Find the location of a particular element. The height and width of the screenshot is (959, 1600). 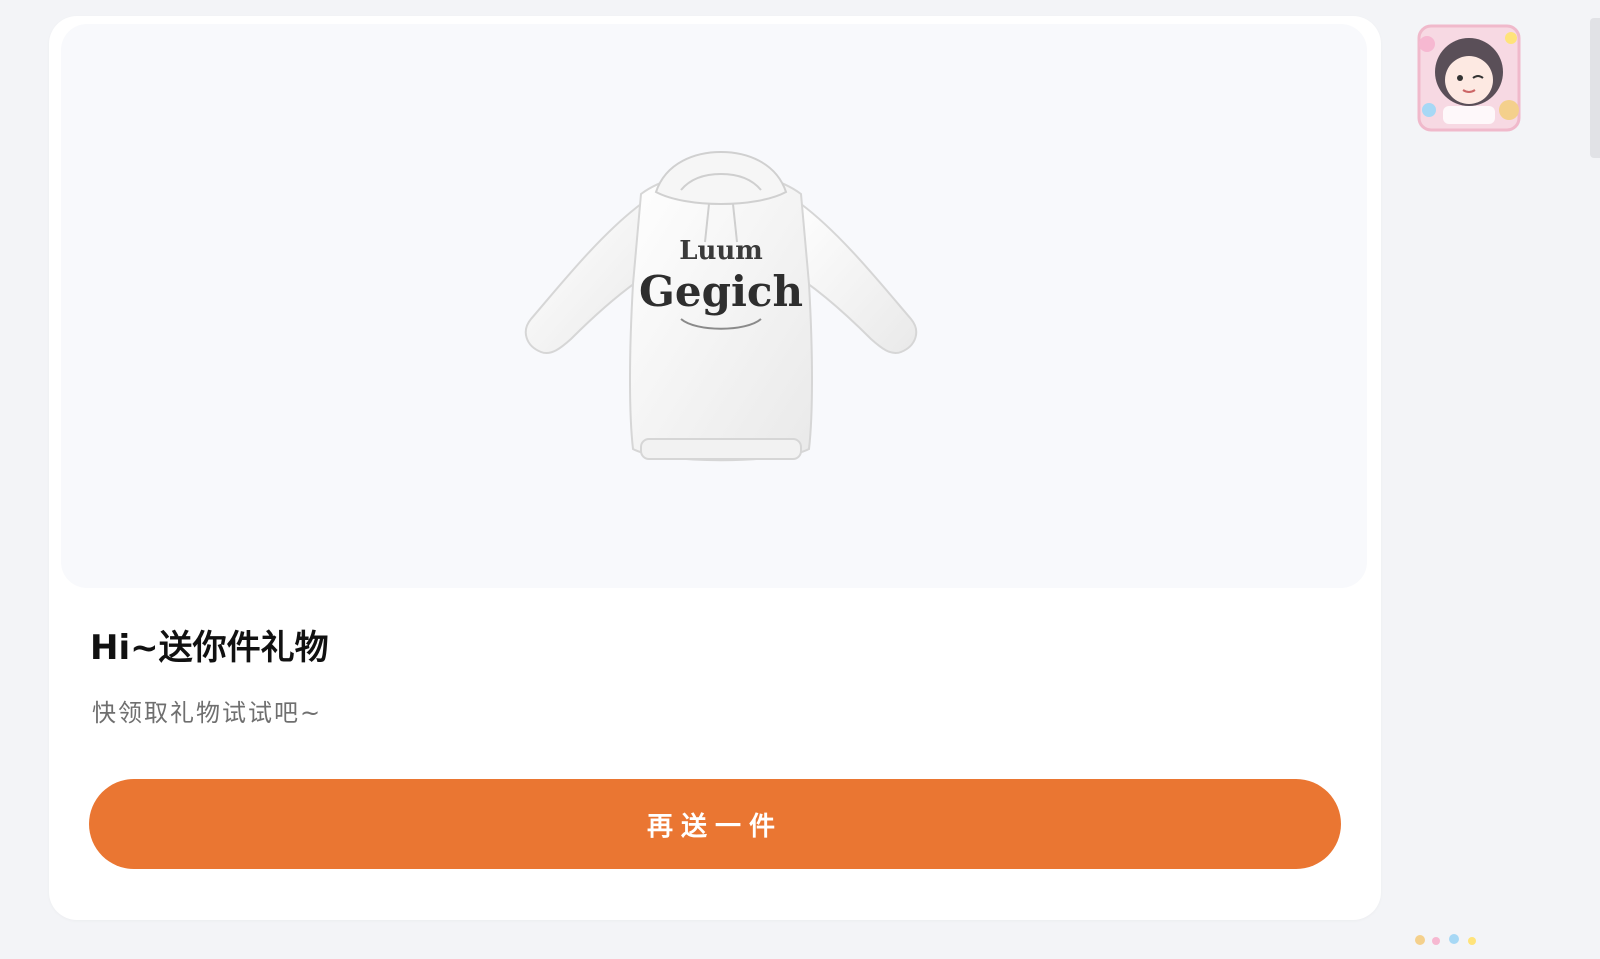

hoodie-print-text: Gegich is located at coordinates (721, 291).